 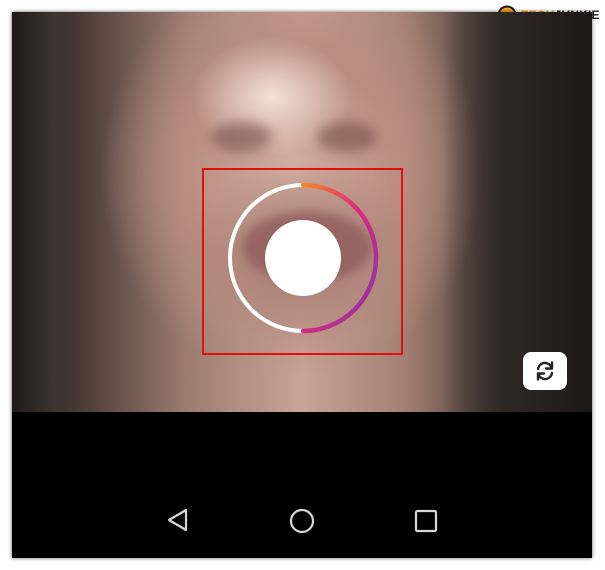 I want to click on camera-preview-hair-left, so click(x=47, y=212).